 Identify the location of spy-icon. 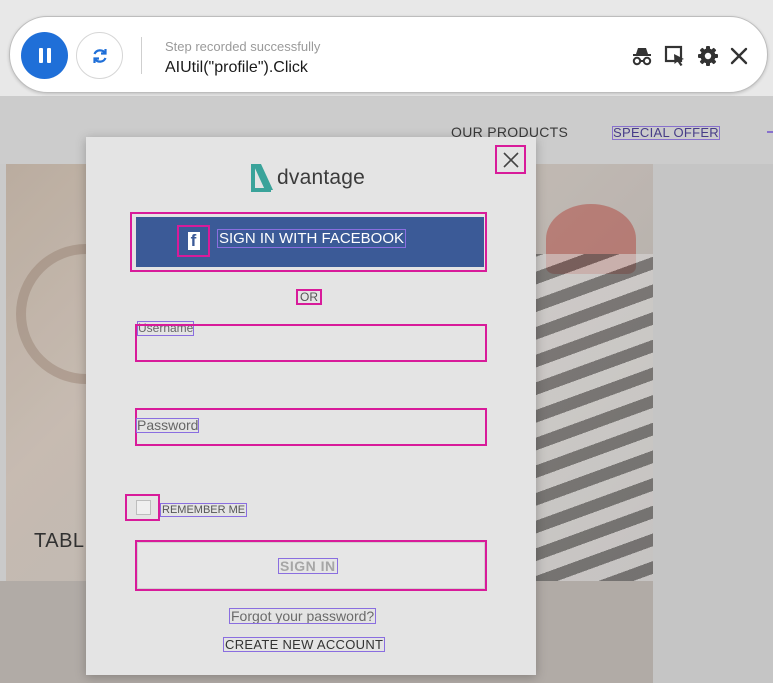
(642, 56).